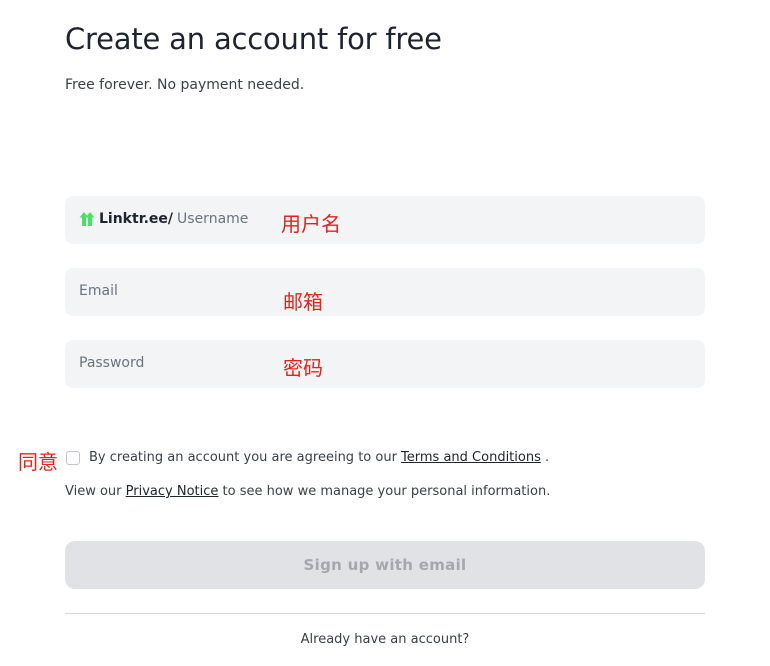  What do you see at coordinates (385, 565) in the screenshot?
I see `signup-button: Sign up with email` at bounding box center [385, 565].